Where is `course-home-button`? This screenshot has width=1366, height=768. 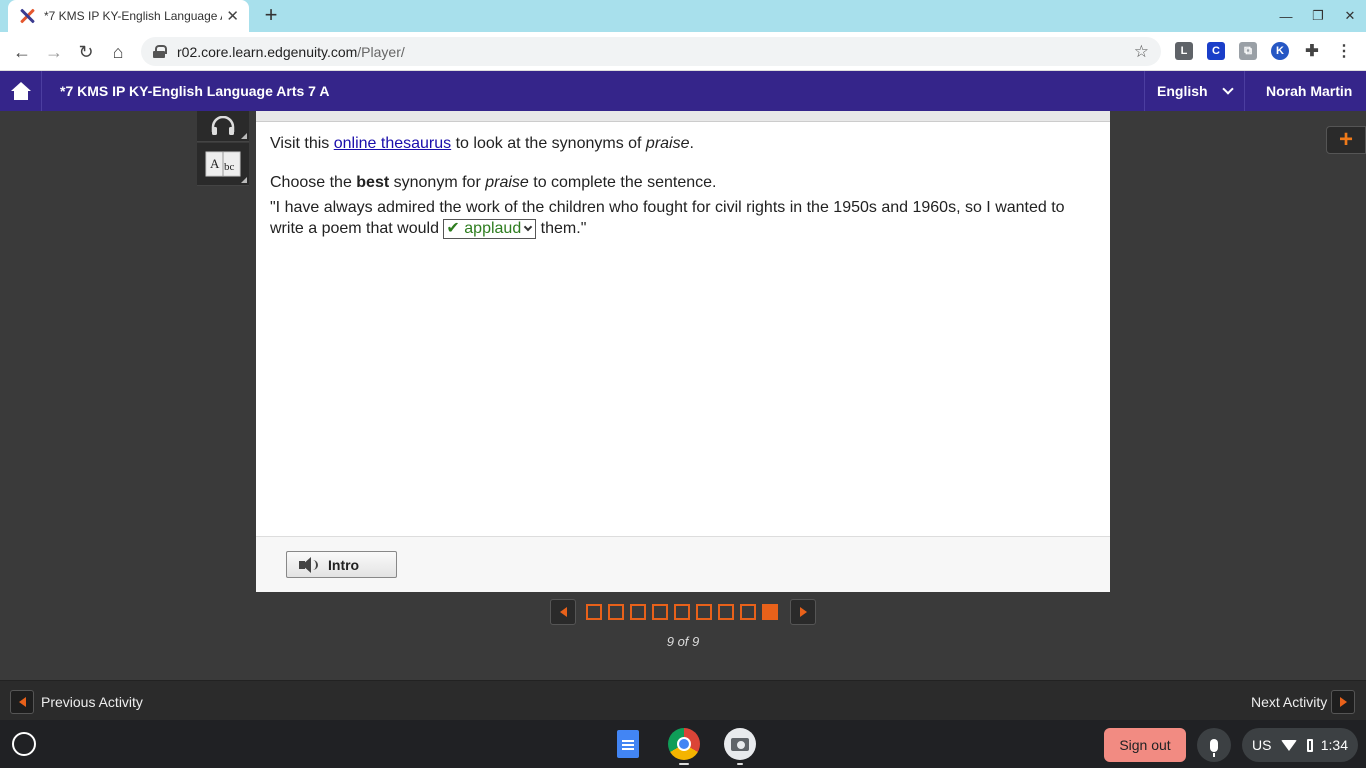
course-home-button is located at coordinates (21, 91).